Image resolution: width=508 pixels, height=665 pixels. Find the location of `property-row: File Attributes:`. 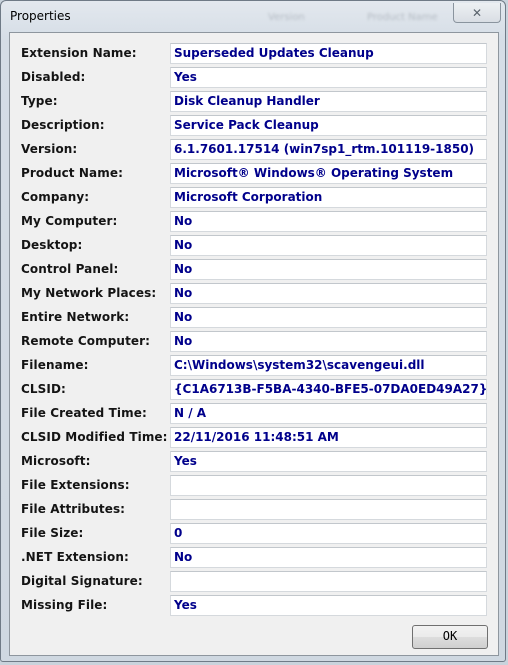

property-row: File Attributes: is located at coordinates (254, 510).